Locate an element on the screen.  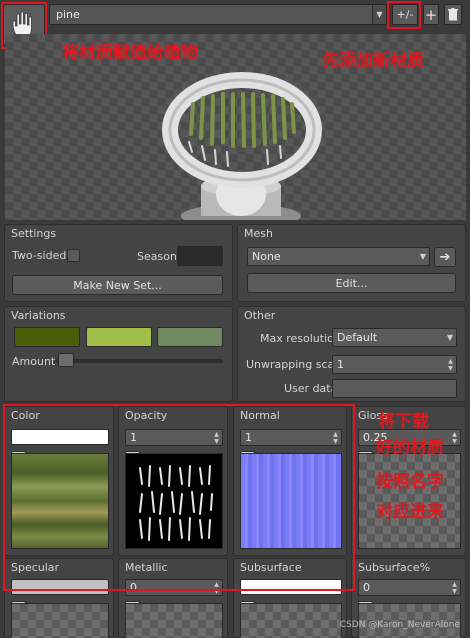
subsurface-percent-input: 0 ▲ ▼ is located at coordinates (409, 587).